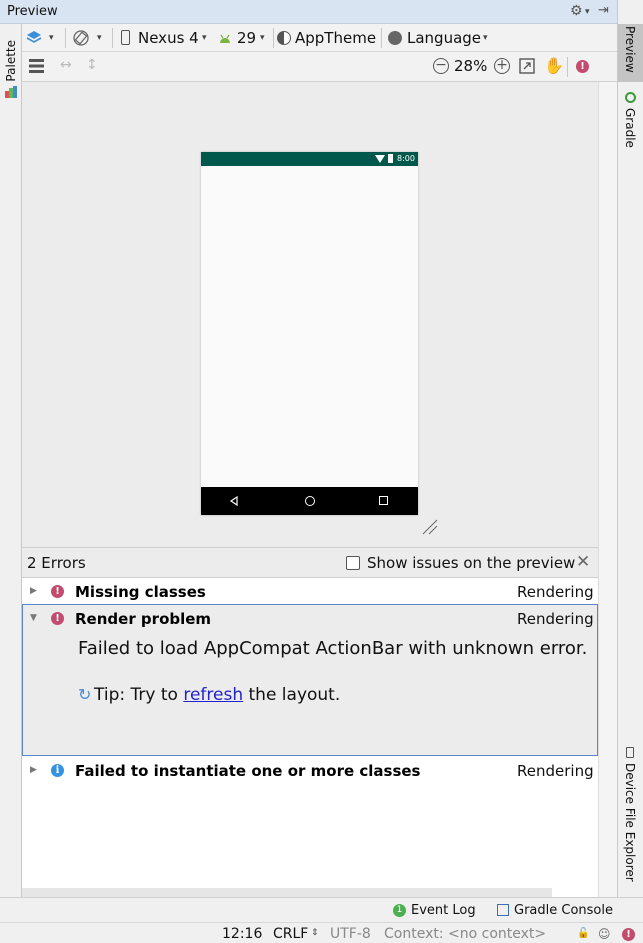  I want to click on issue-row-missing-classes: ▶ ! Missing classes Rendering, so click(310, 591).